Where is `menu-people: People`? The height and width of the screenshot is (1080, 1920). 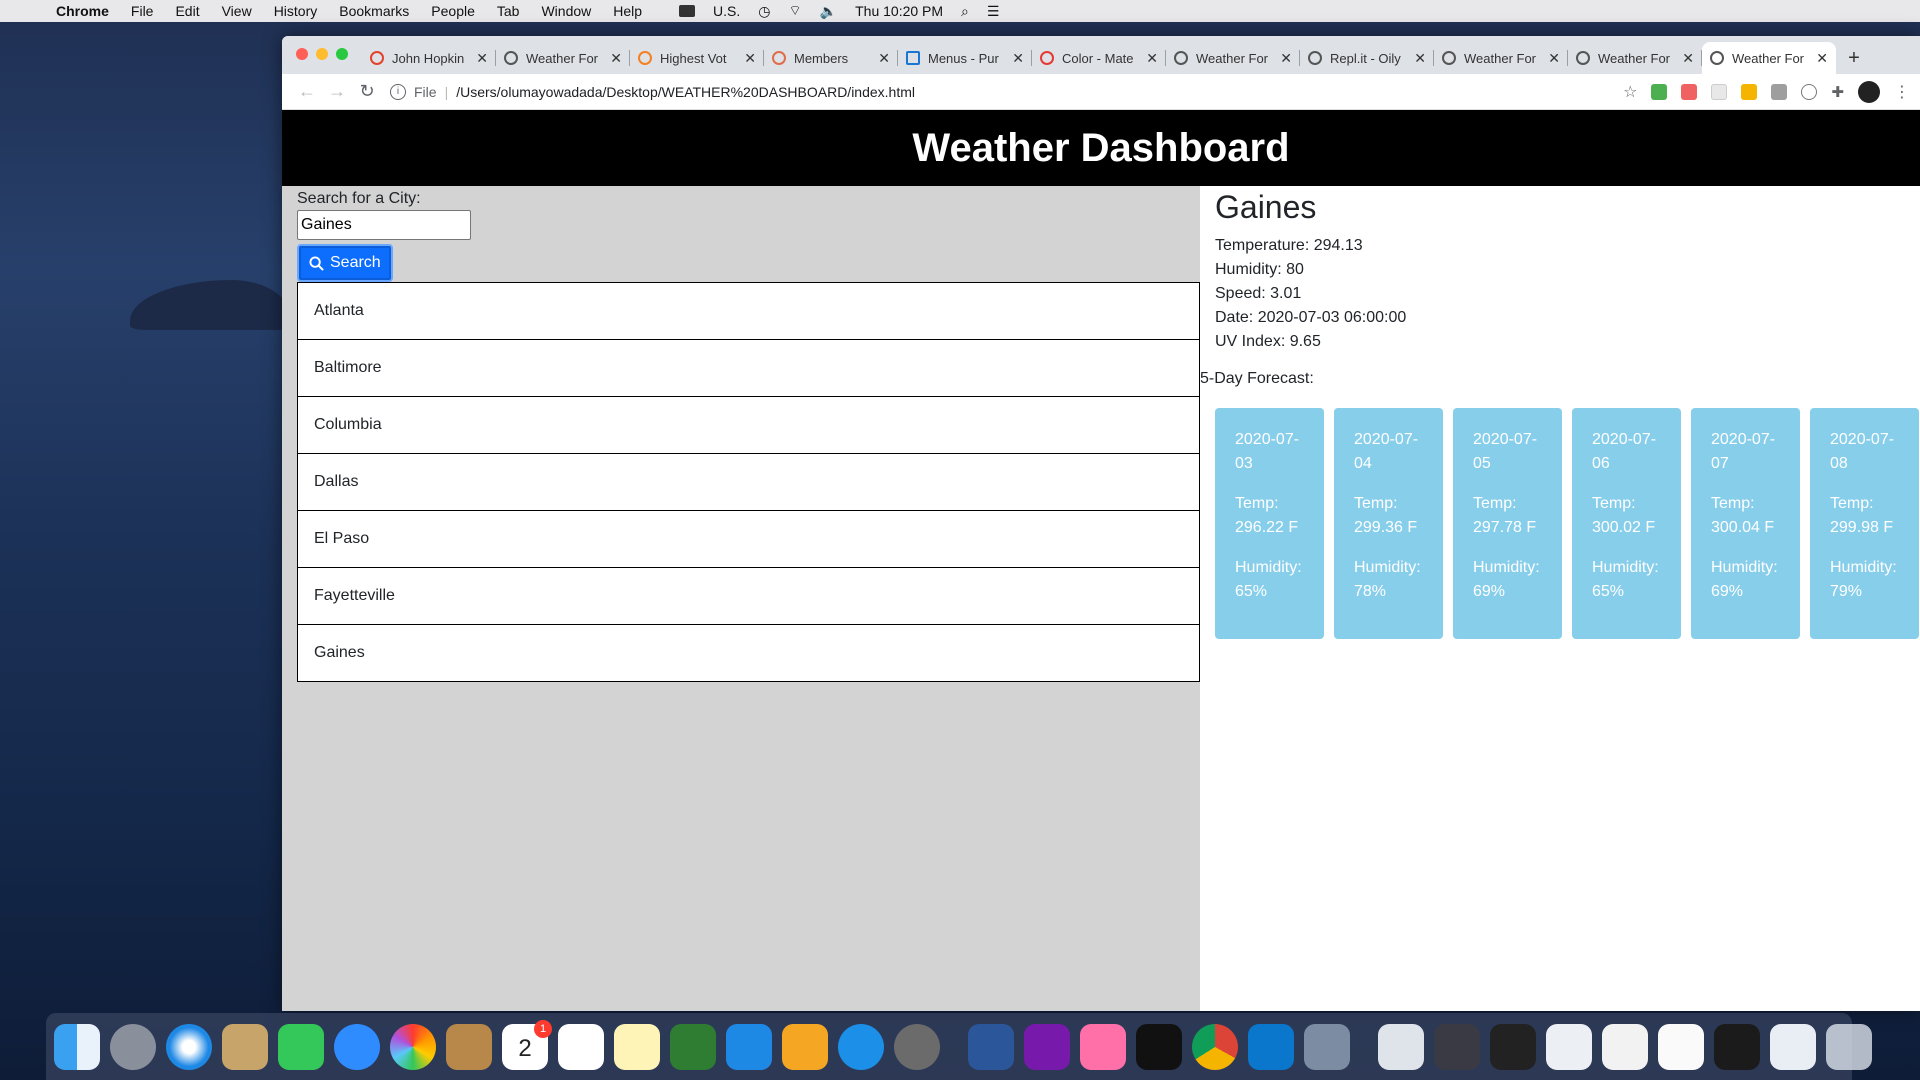
menu-people: People is located at coordinates (453, 11).